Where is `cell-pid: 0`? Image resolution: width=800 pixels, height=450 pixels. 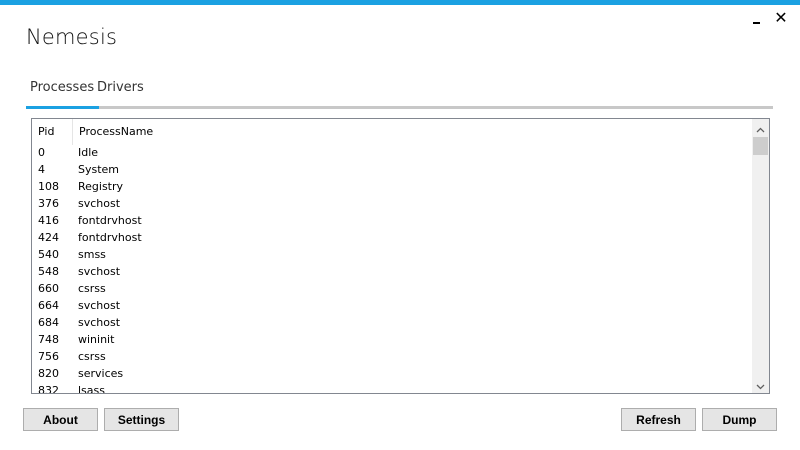
cell-pid: 0 is located at coordinates (41, 152).